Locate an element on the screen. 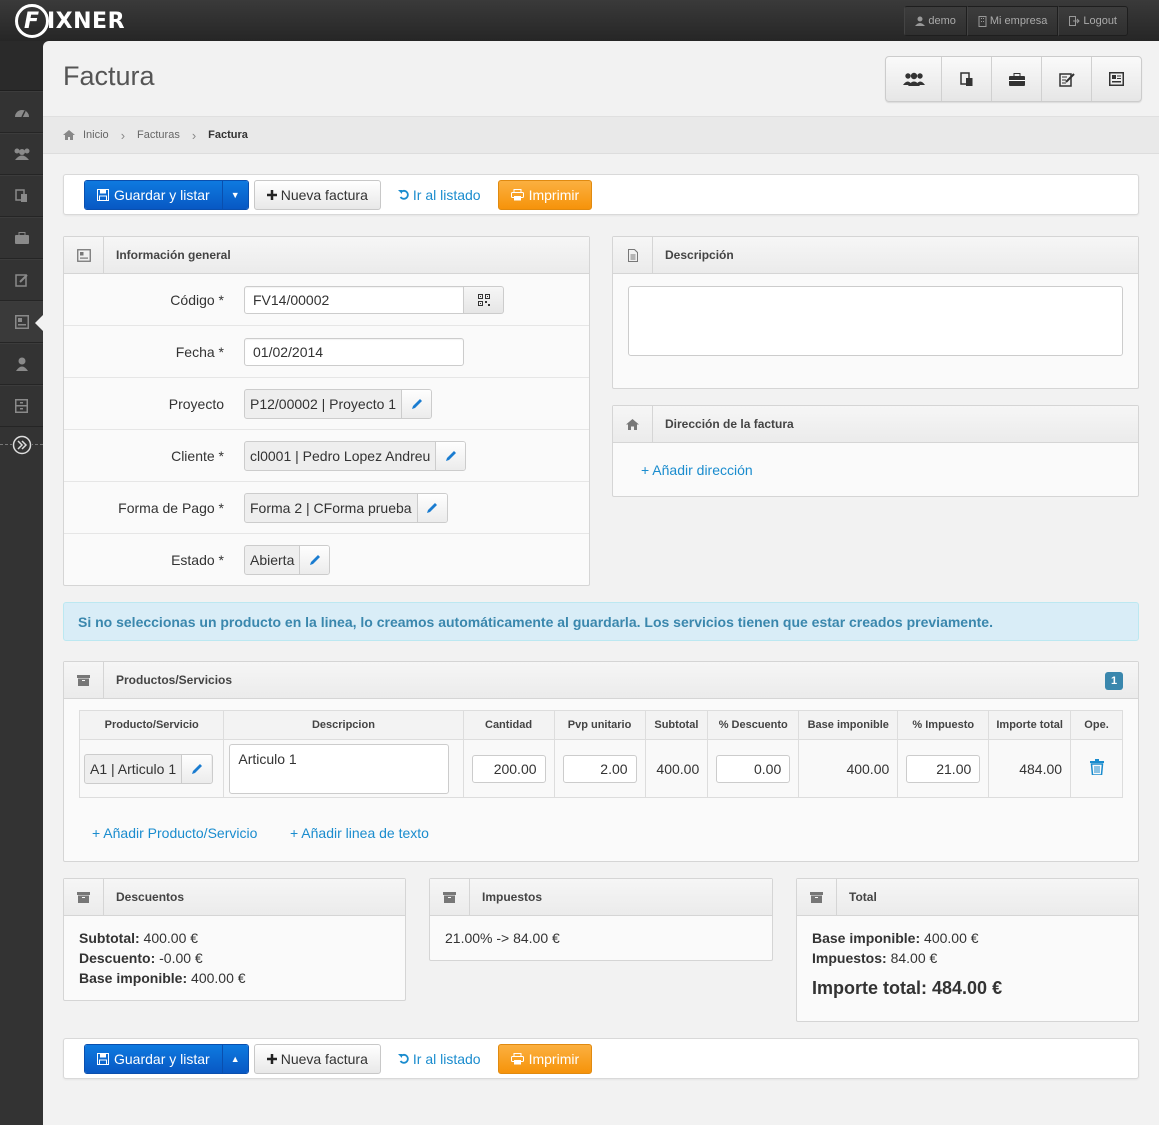 This screenshot has width=1159, height=1125. invoice-icon is located at coordinates (21, 322).